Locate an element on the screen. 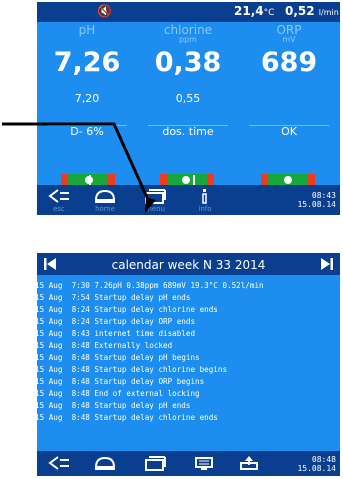 The height and width of the screenshot is (479, 343). pointer-arrow is located at coordinates (79, 167).